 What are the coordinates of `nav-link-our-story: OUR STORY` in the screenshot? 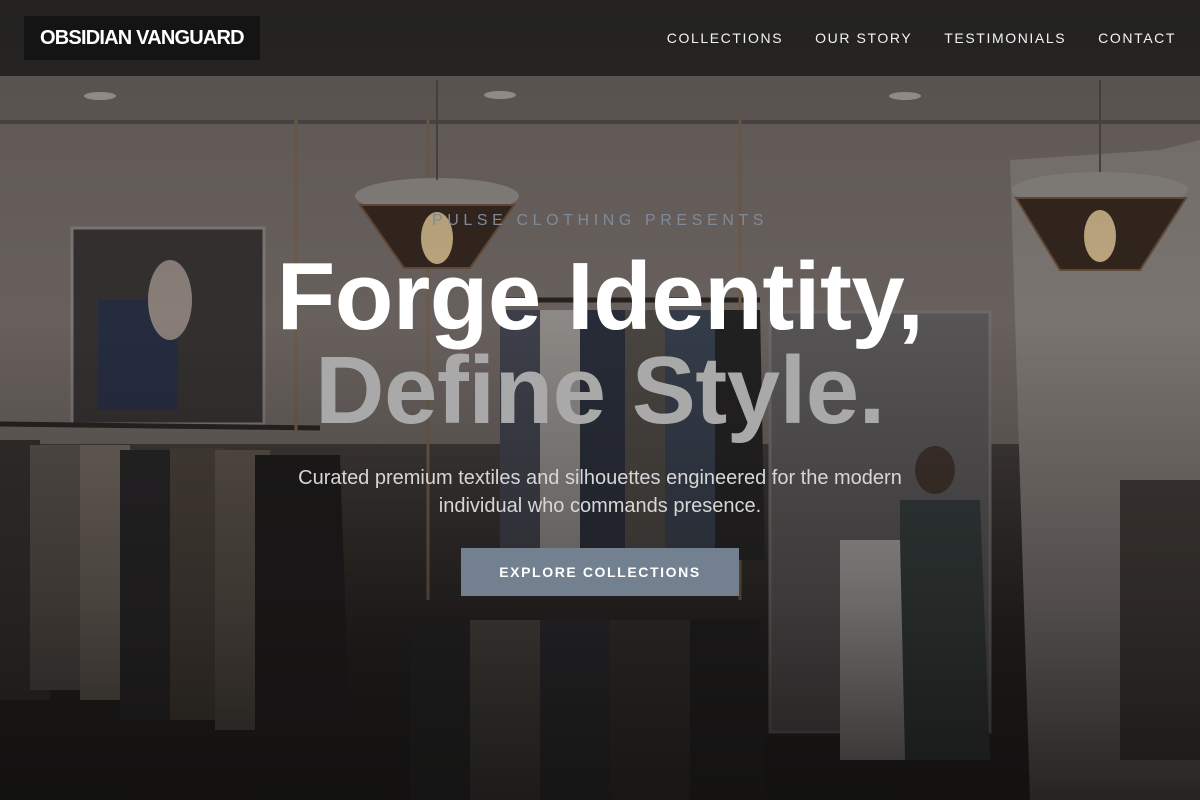 It's located at (863, 38).